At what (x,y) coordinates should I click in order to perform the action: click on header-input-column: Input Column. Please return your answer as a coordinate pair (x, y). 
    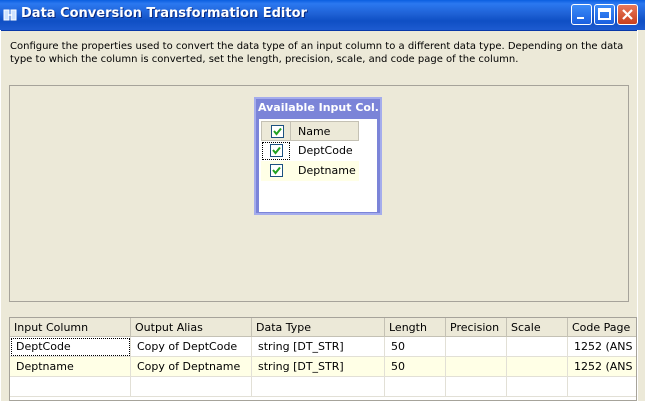
    Looking at the image, I should click on (70, 327).